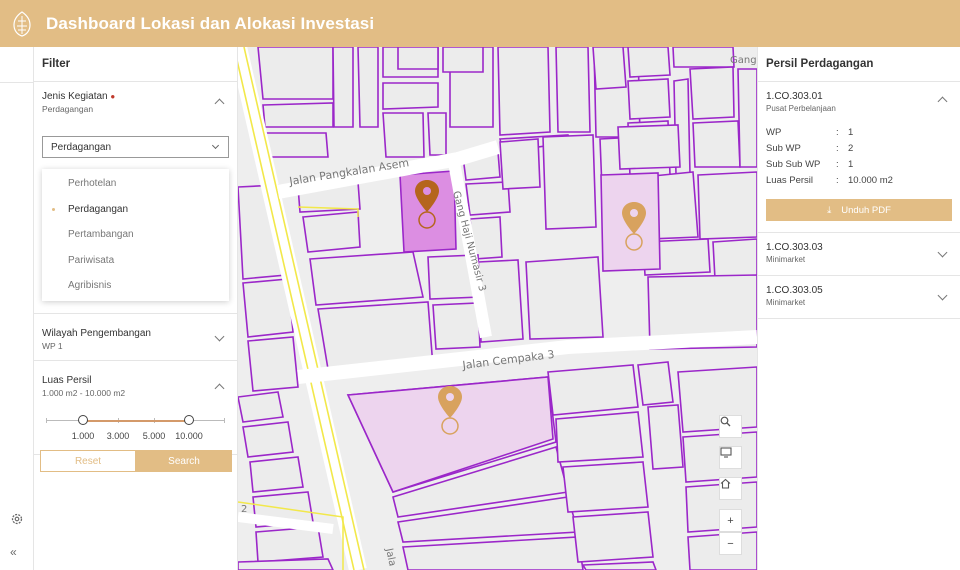  I want to click on tick-label: 3.000, so click(118, 435).